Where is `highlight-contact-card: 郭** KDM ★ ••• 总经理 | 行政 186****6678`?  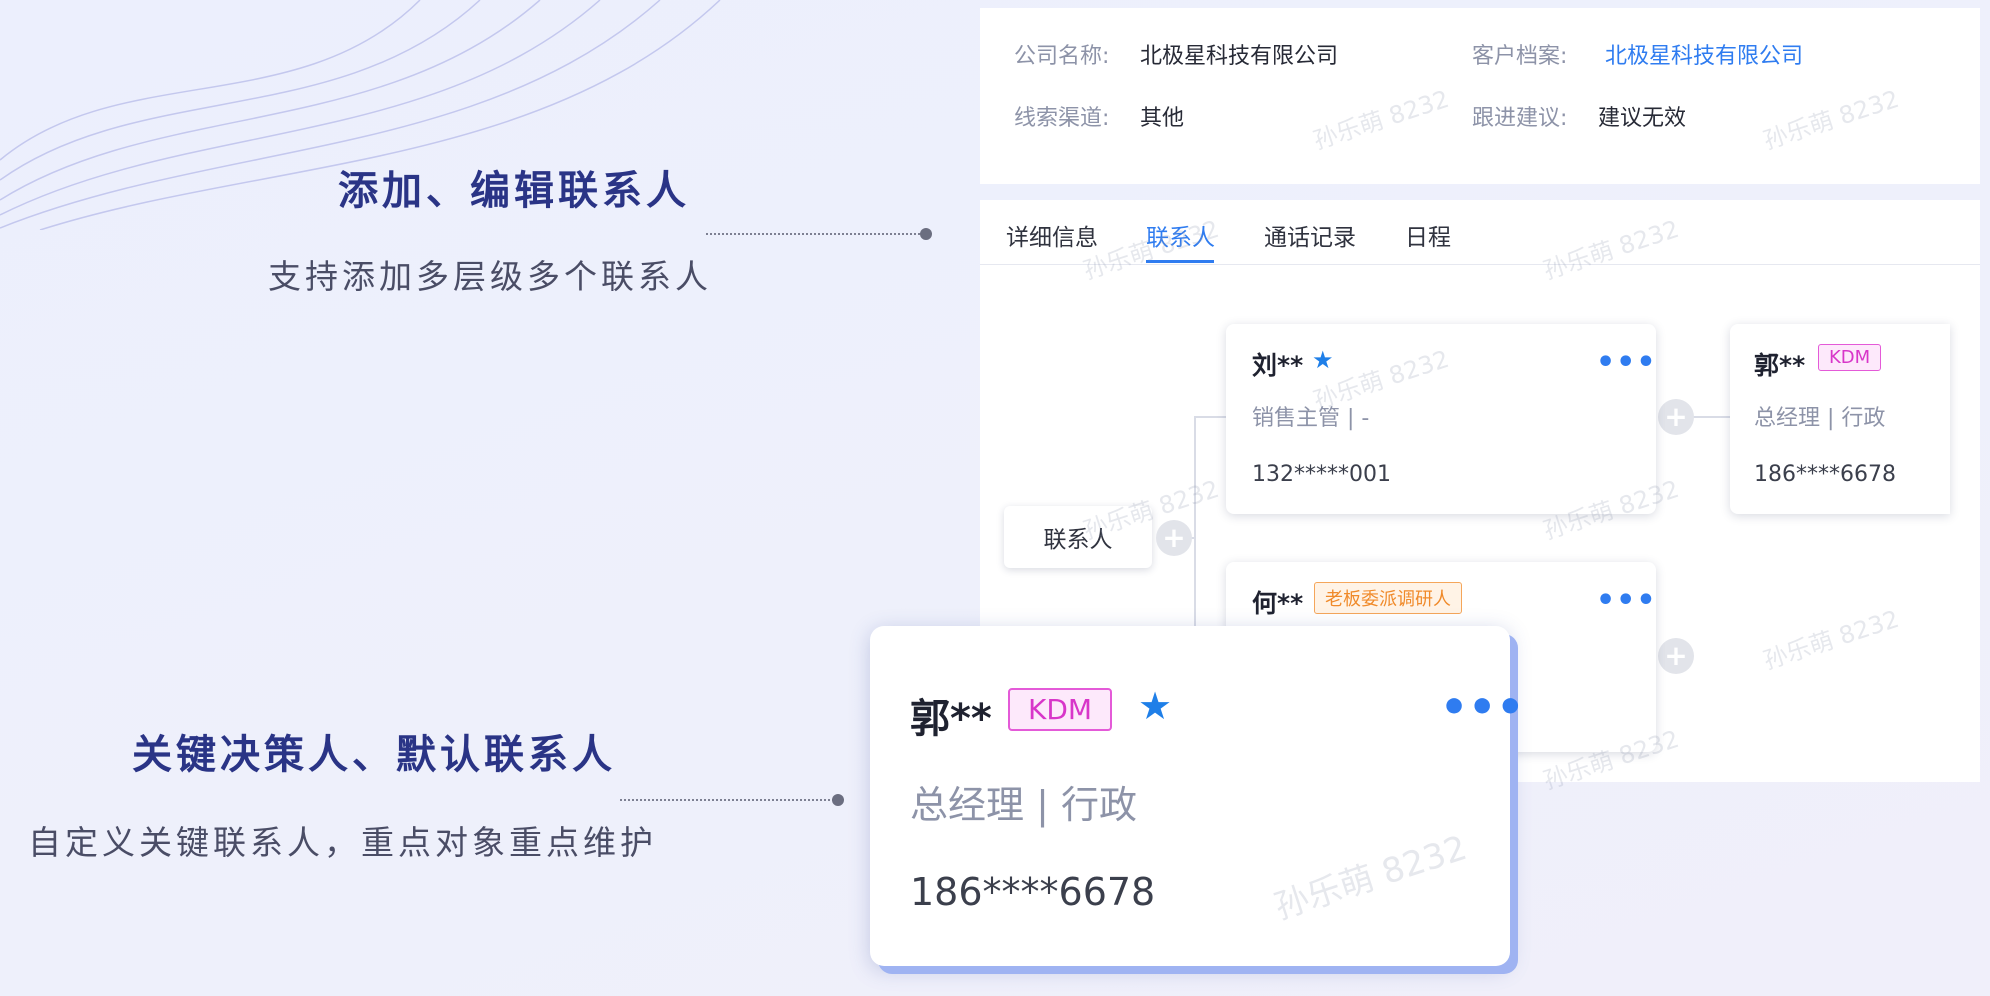 highlight-contact-card: 郭** KDM ★ ••• 总经理 | 行政 186****6678 is located at coordinates (1197, 796).